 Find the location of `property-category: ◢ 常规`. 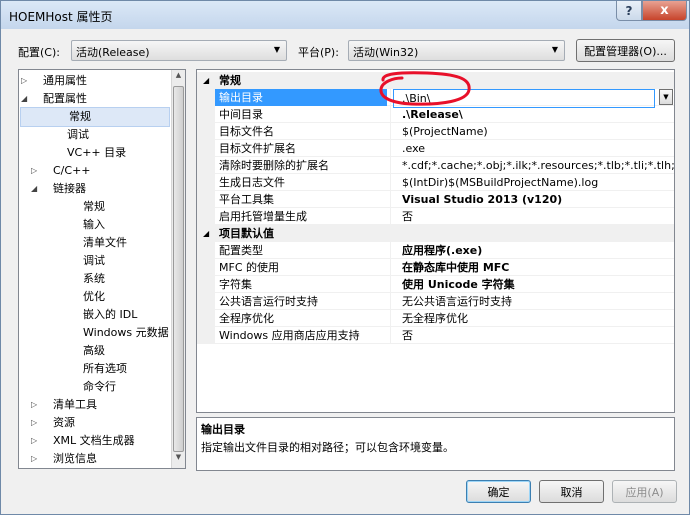

property-category: ◢ 常规 is located at coordinates (435, 80).